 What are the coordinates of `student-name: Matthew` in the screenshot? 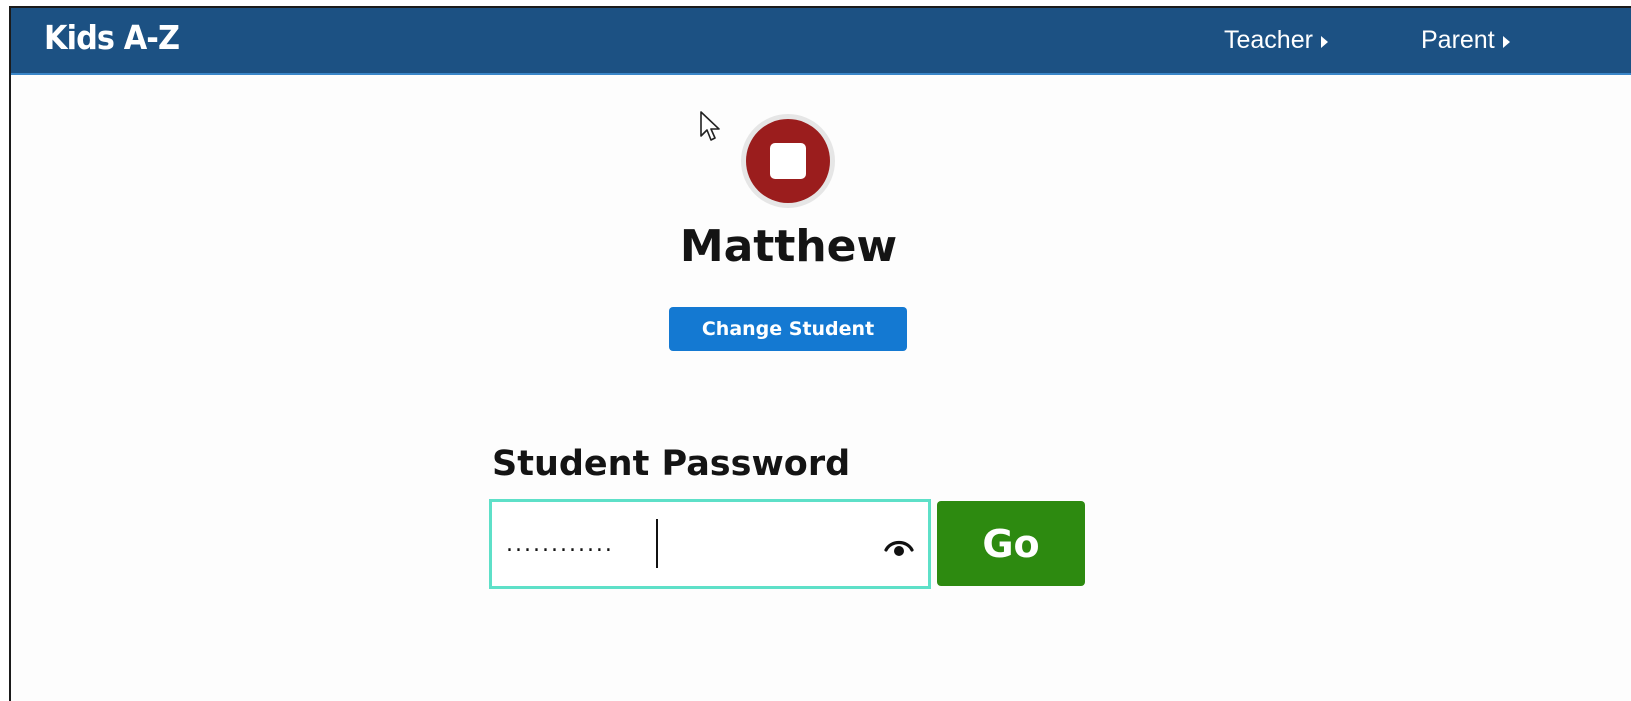 It's located at (788, 246).